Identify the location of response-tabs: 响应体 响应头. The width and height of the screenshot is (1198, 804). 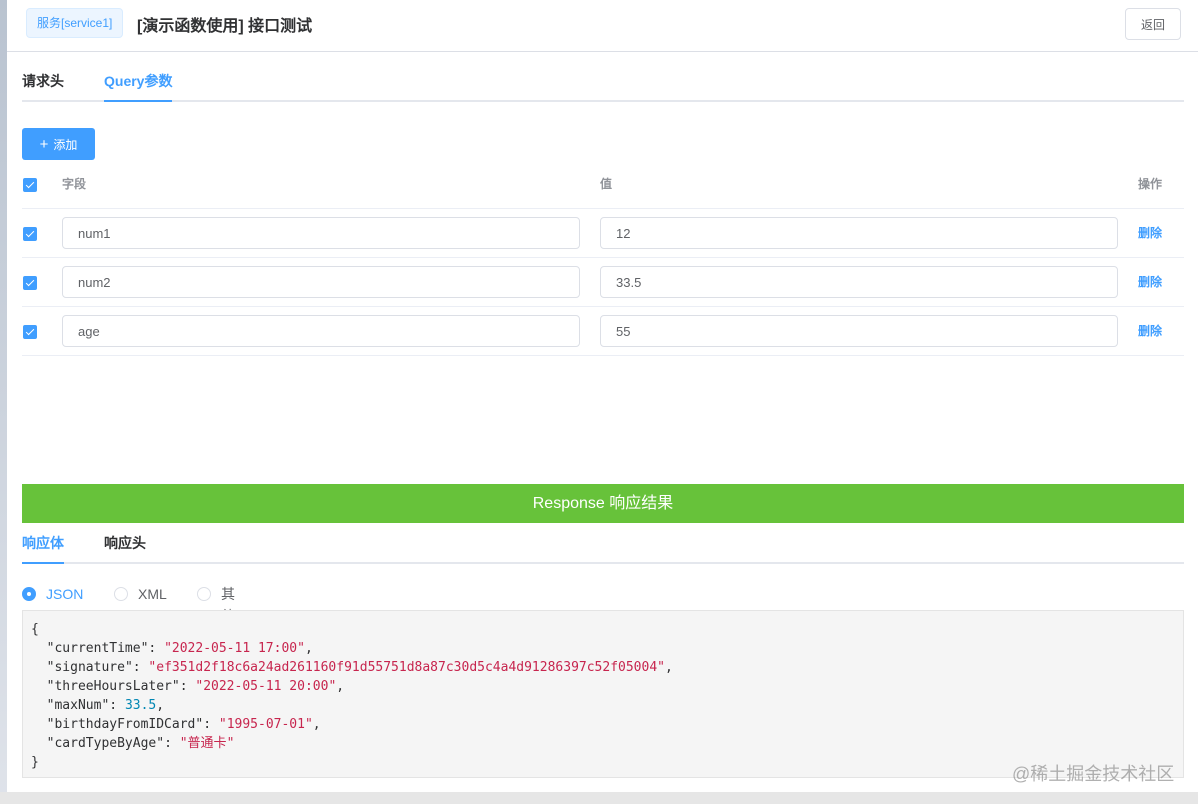
(603, 544).